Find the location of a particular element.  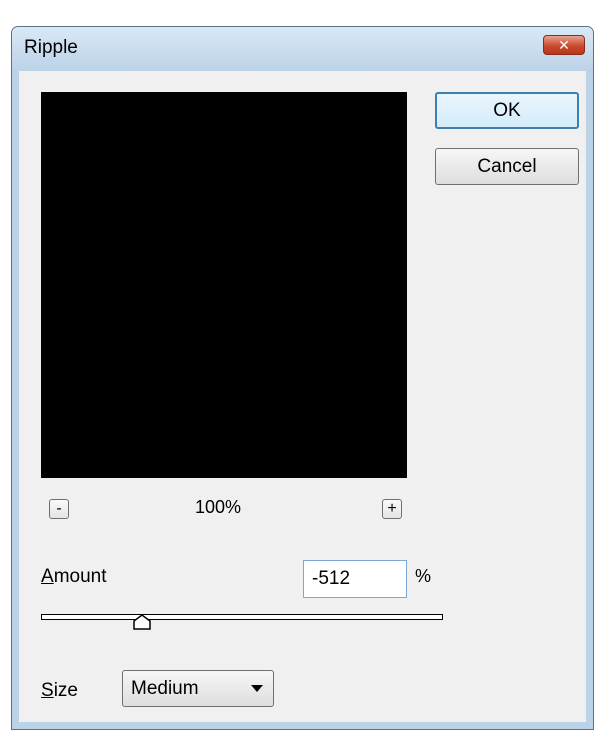

title-bar: Ripple ✕ is located at coordinates (302, 49).